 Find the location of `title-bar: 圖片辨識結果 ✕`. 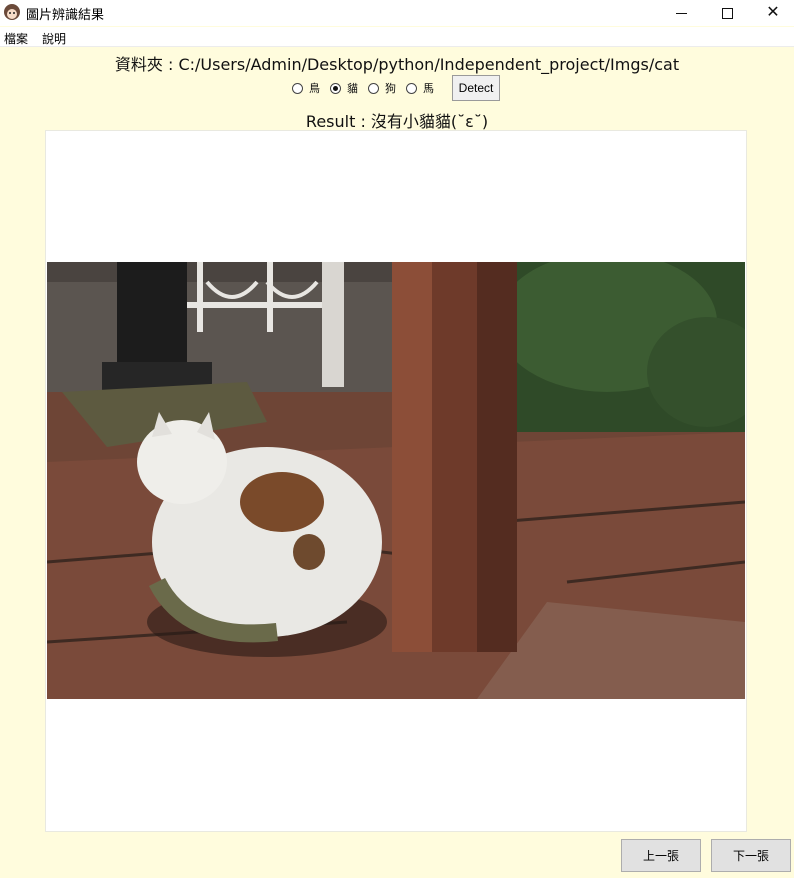

title-bar: 圖片辨識結果 ✕ is located at coordinates (397, 13).